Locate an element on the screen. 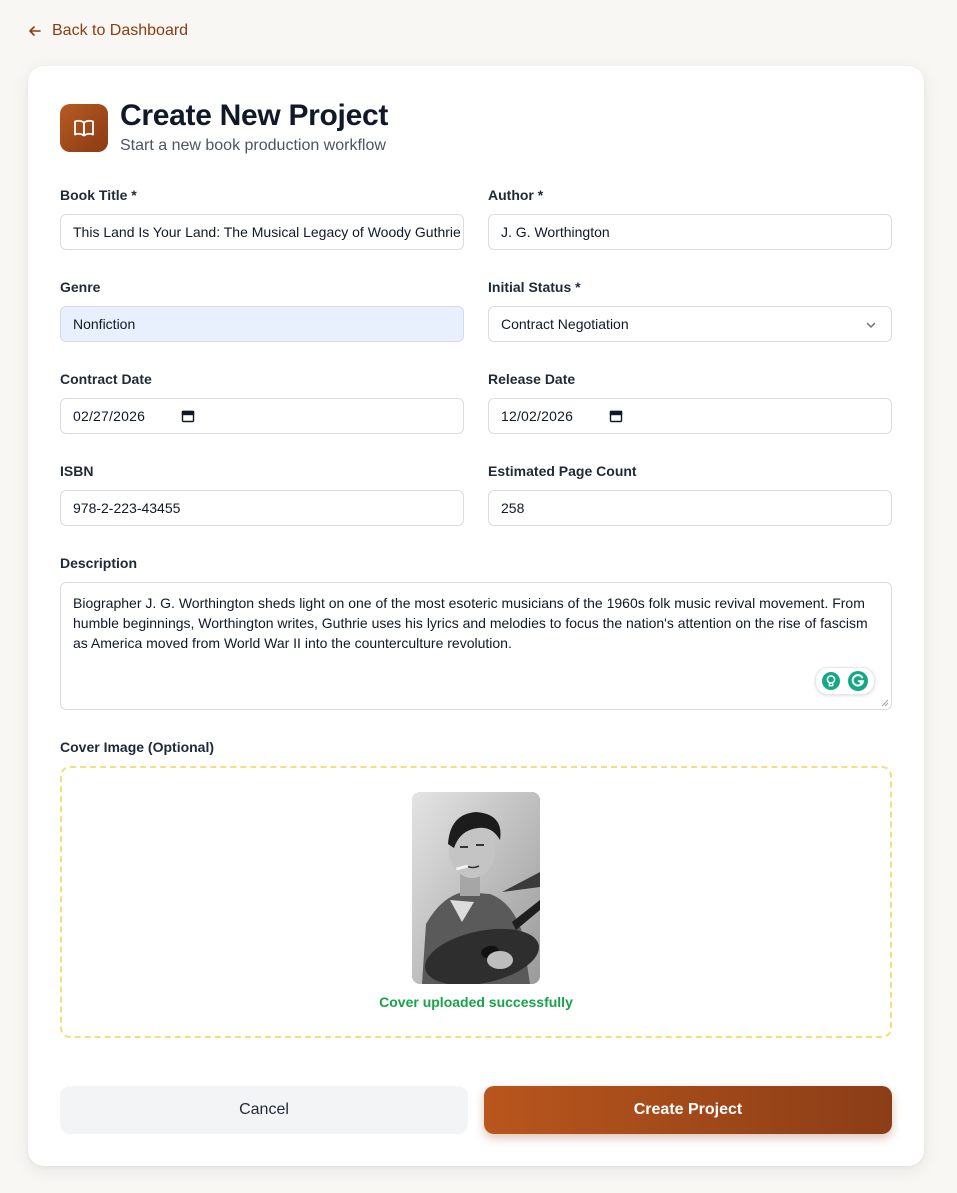  author-input: J. G. Worthington is located at coordinates (690, 232).